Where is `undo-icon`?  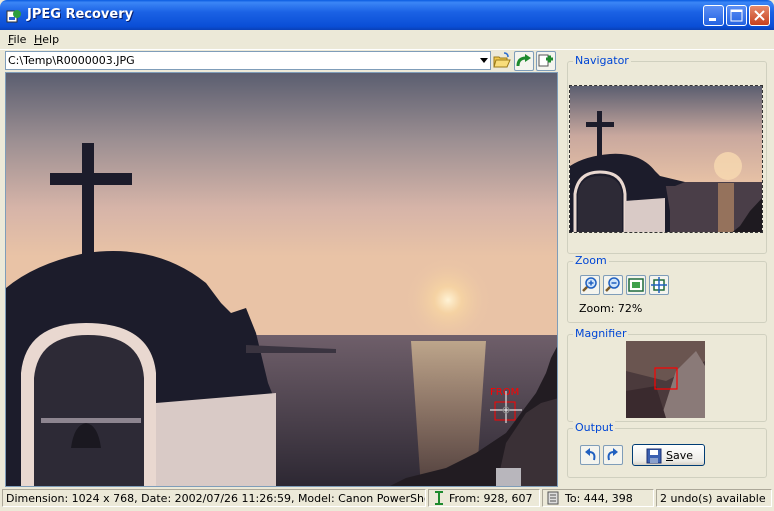
undo-icon is located at coordinates (590, 454).